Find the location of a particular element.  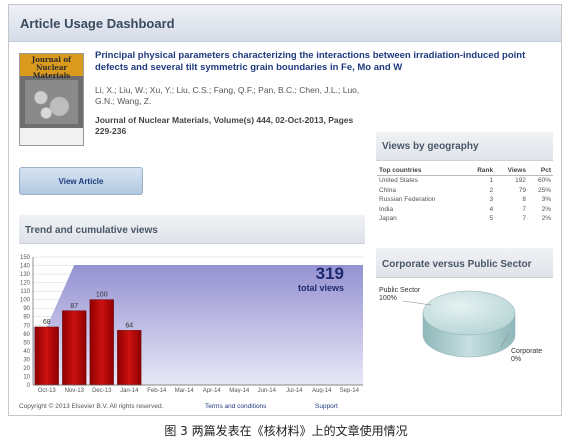

rank-cell: 5 is located at coordinates (491, 219).